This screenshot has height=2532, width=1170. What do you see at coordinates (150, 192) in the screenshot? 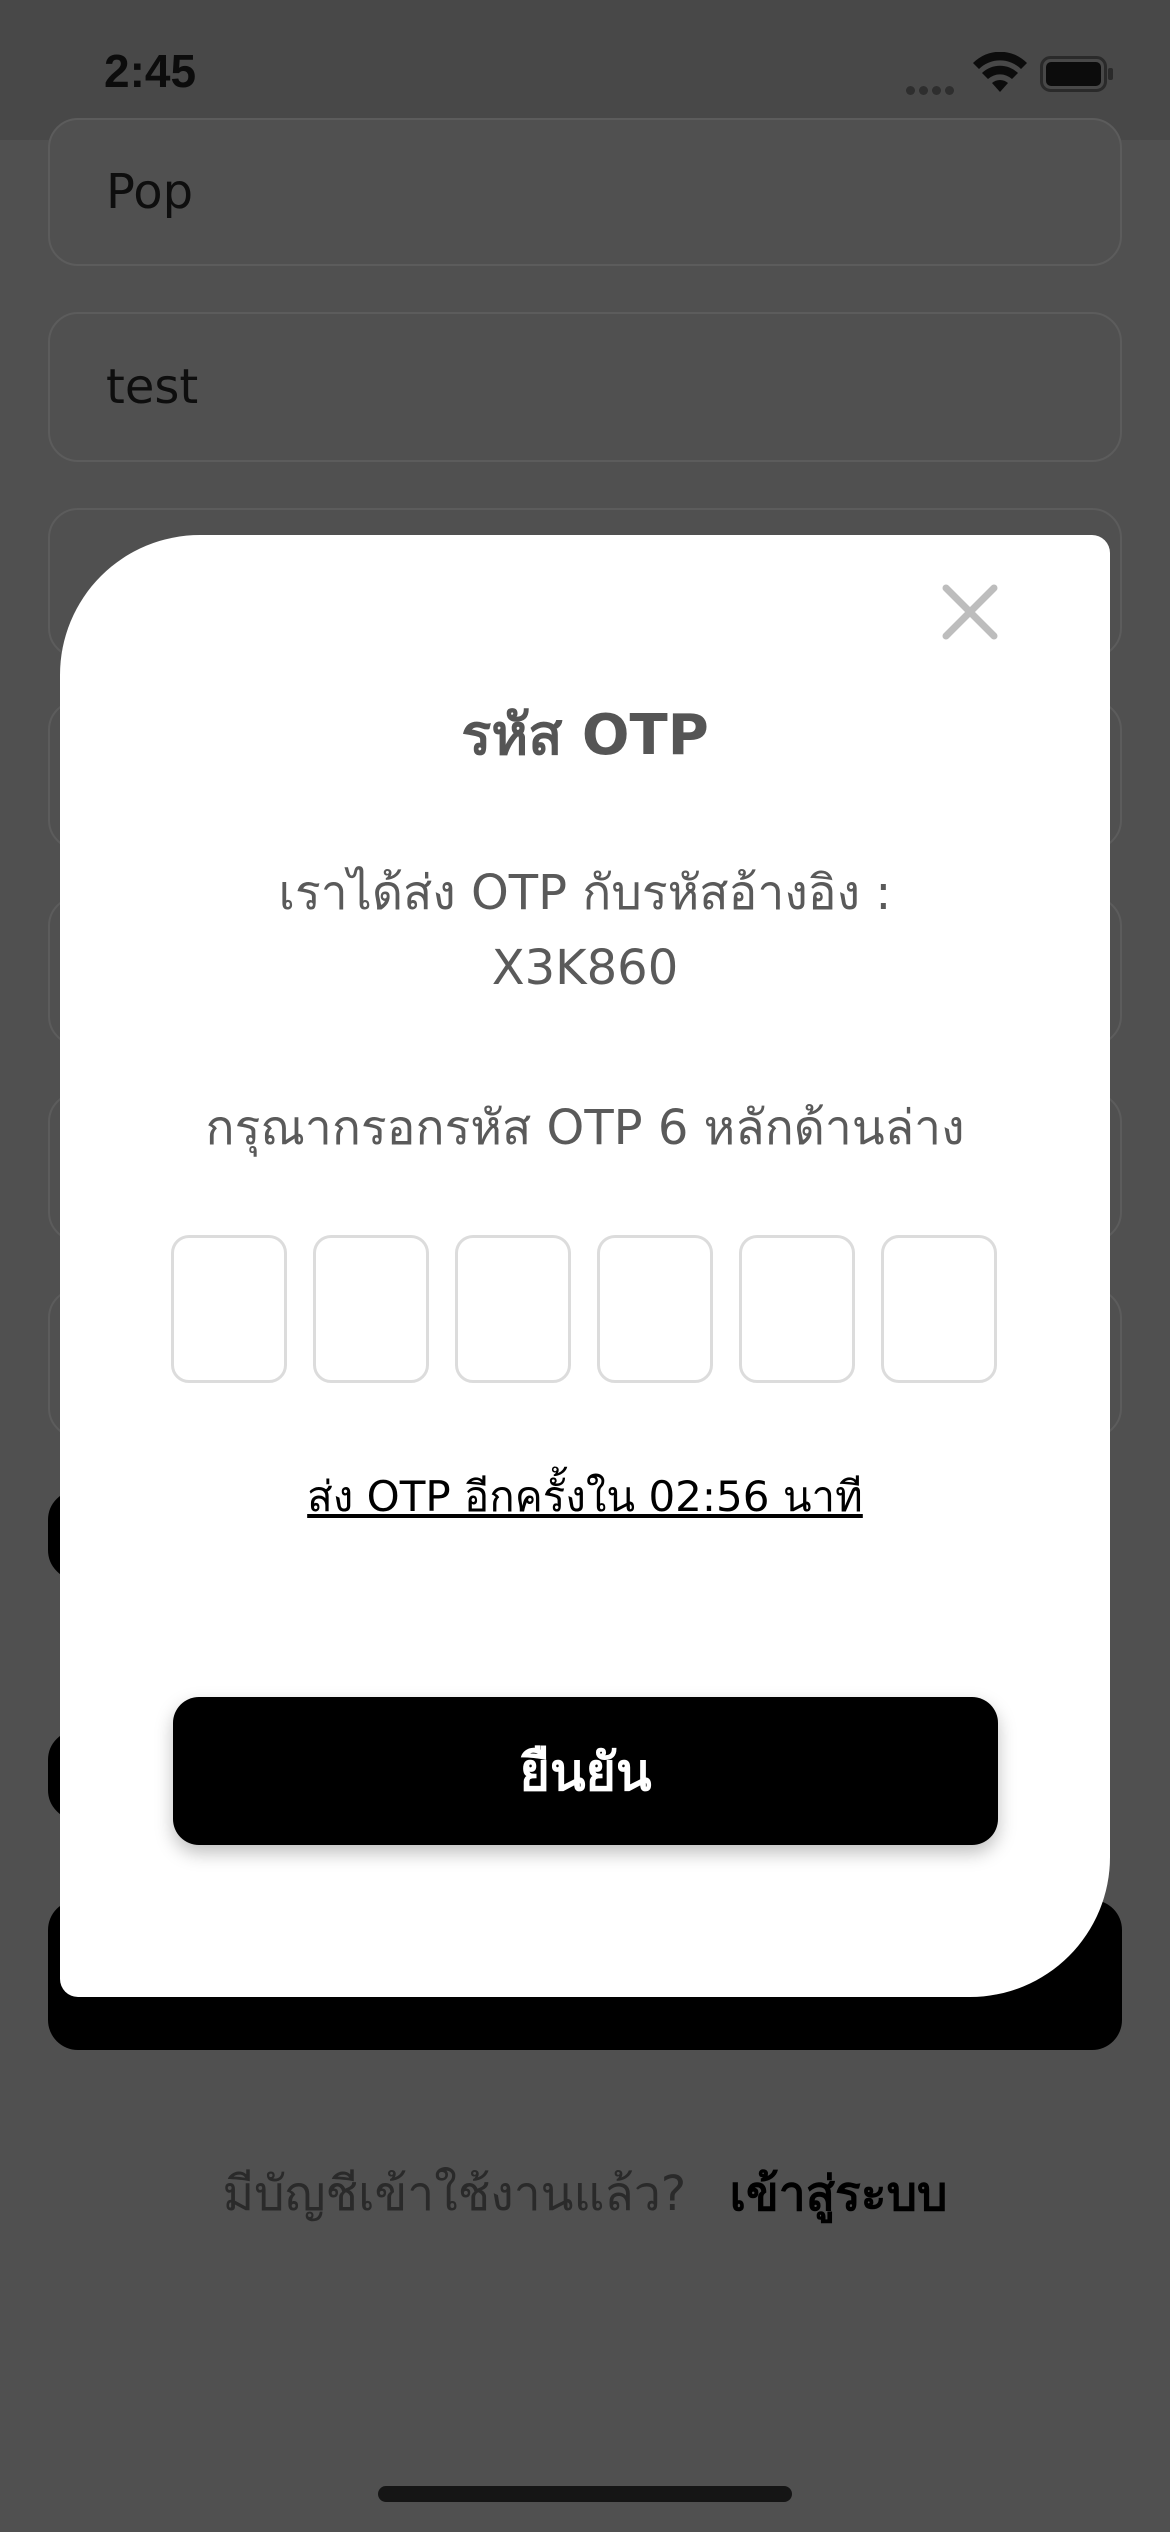
I see `first-name-value: Pop` at bounding box center [150, 192].